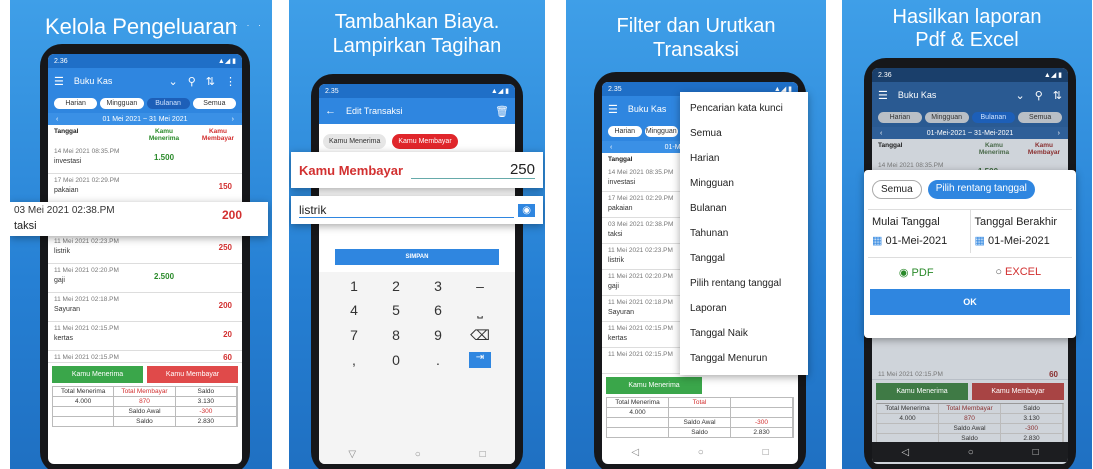 The width and height of the screenshot is (1093, 469). What do you see at coordinates (206, 401) in the screenshot?
I see `balance-value: 3.130` at bounding box center [206, 401].